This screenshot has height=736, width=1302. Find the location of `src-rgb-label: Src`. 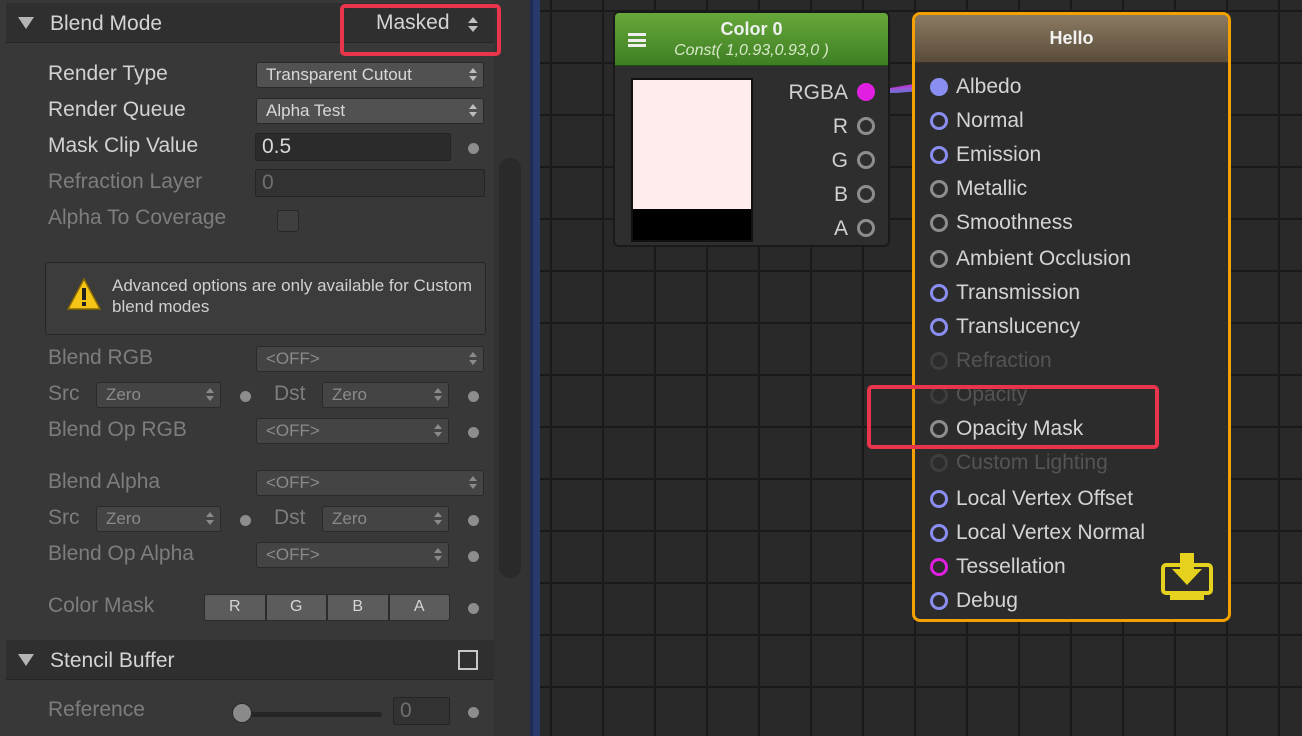

src-rgb-label: Src is located at coordinates (64, 393).